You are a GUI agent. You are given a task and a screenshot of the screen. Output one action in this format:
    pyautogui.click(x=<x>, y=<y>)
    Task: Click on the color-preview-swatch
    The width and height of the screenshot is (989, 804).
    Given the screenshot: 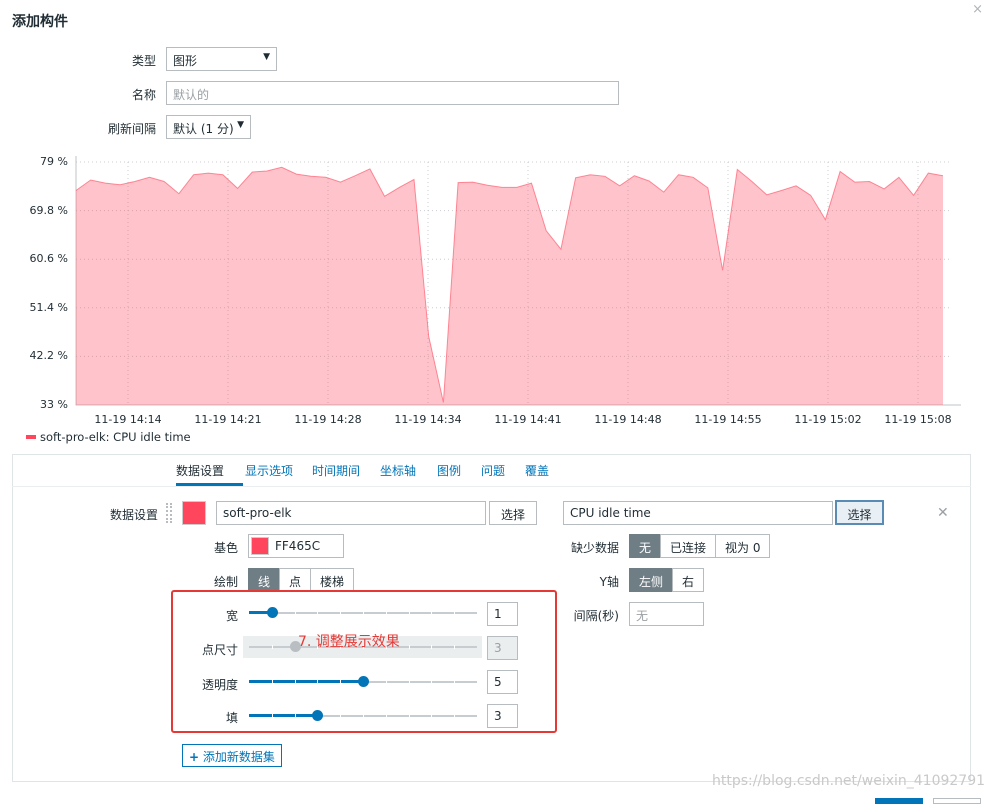 What is the action you would take?
    pyautogui.click(x=260, y=546)
    